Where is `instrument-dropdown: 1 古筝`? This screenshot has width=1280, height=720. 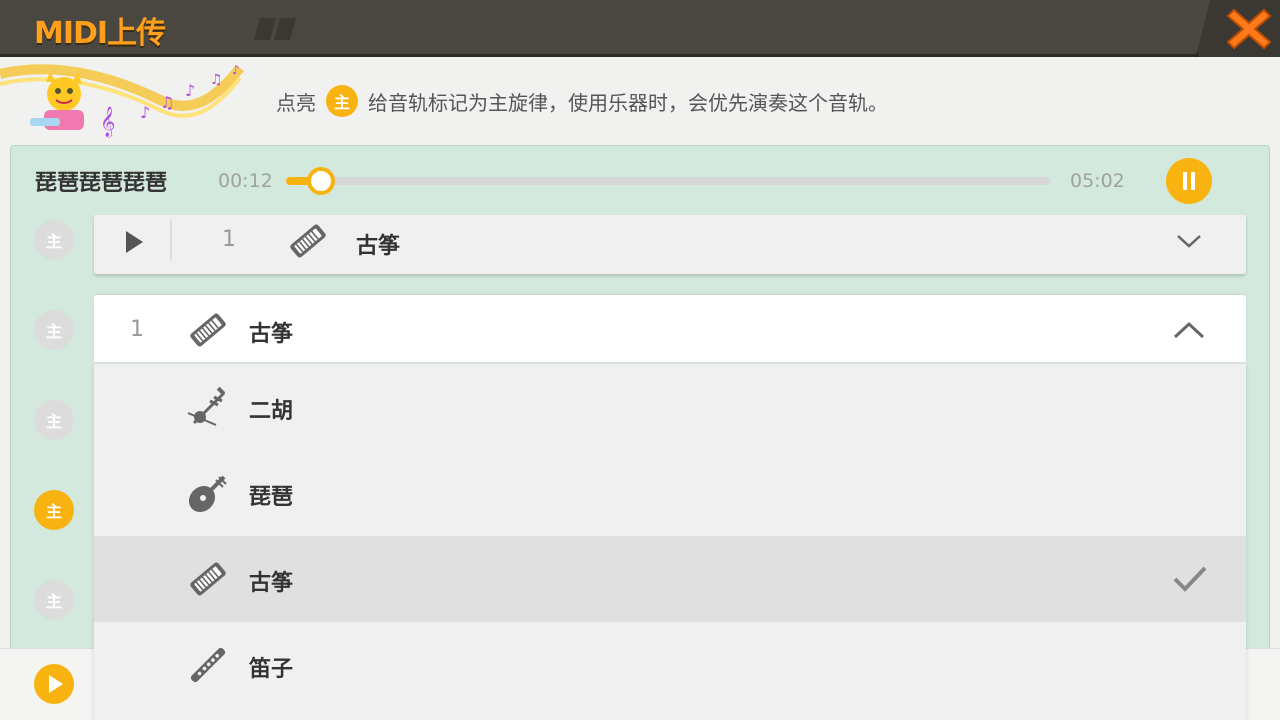
instrument-dropdown: 1 古筝 is located at coordinates (670, 329).